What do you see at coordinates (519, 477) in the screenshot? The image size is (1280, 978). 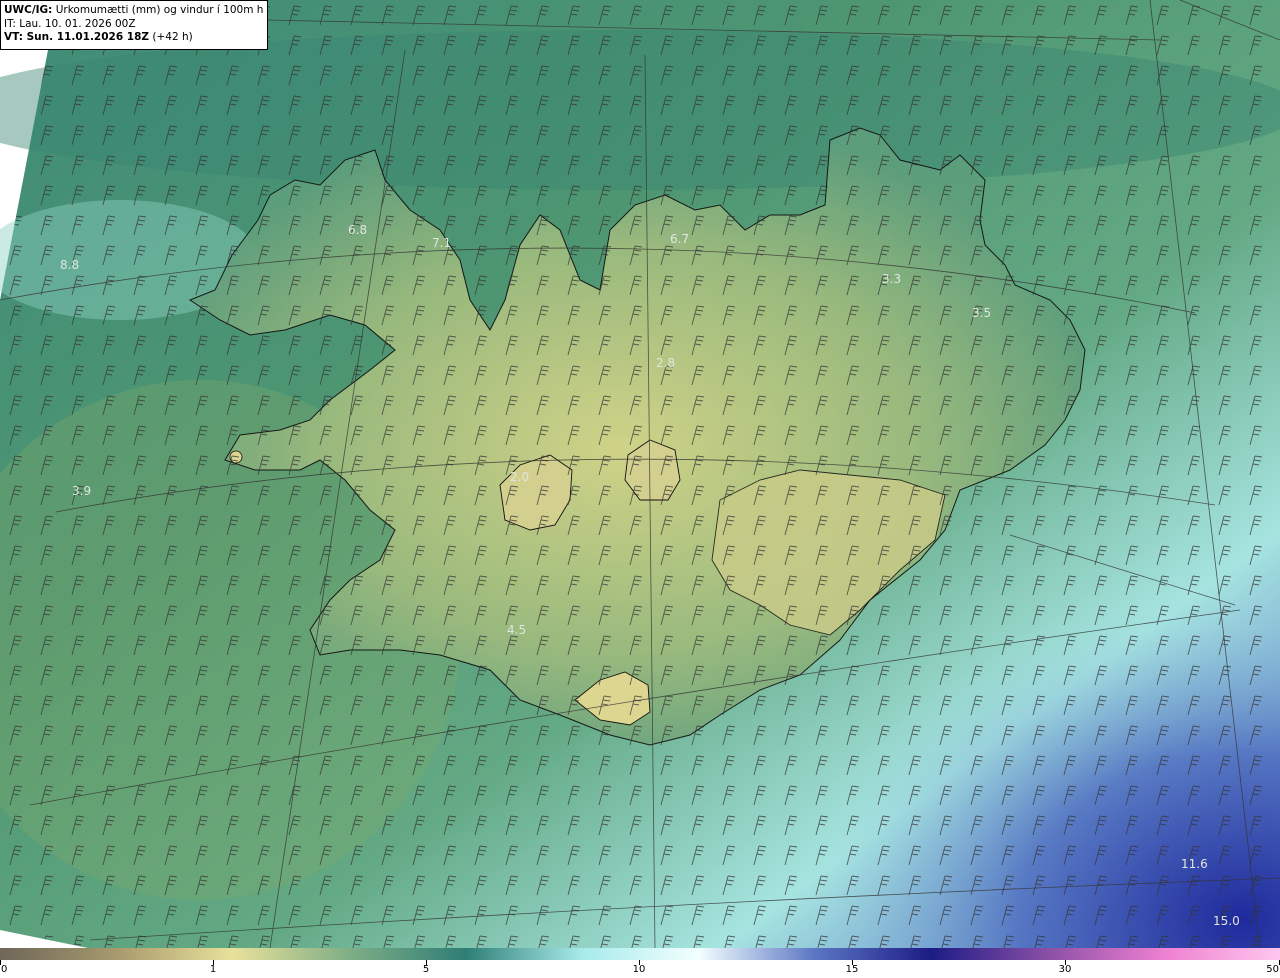 I see `value-label: 2.0` at bounding box center [519, 477].